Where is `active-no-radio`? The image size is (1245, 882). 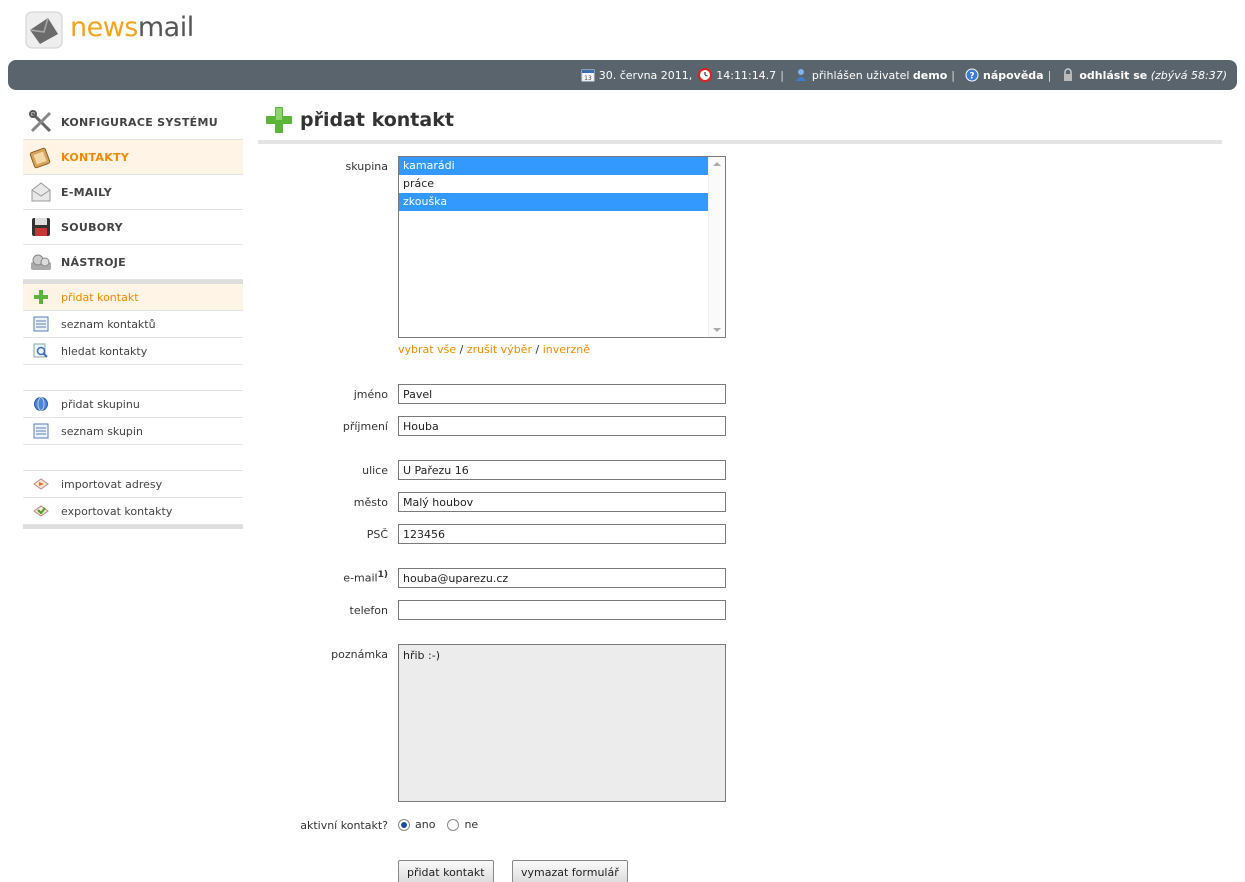
active-no-radio is located at coordinates (453, 824).